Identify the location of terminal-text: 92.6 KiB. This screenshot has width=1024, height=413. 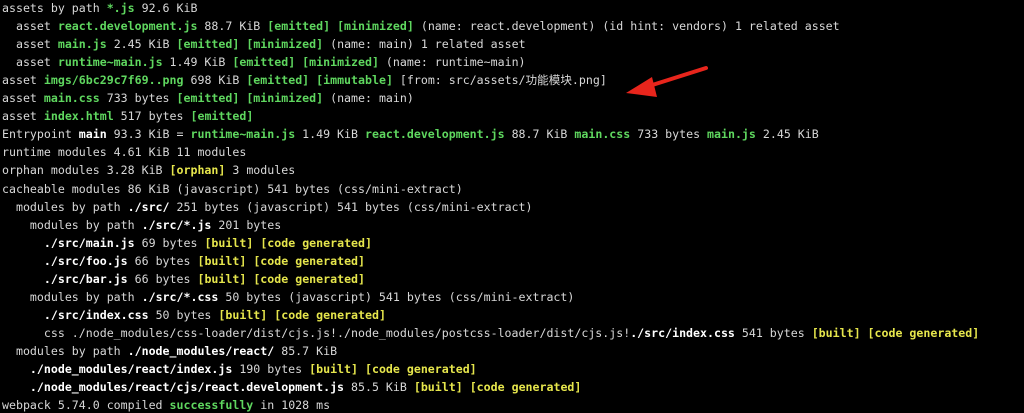
(166, 8).